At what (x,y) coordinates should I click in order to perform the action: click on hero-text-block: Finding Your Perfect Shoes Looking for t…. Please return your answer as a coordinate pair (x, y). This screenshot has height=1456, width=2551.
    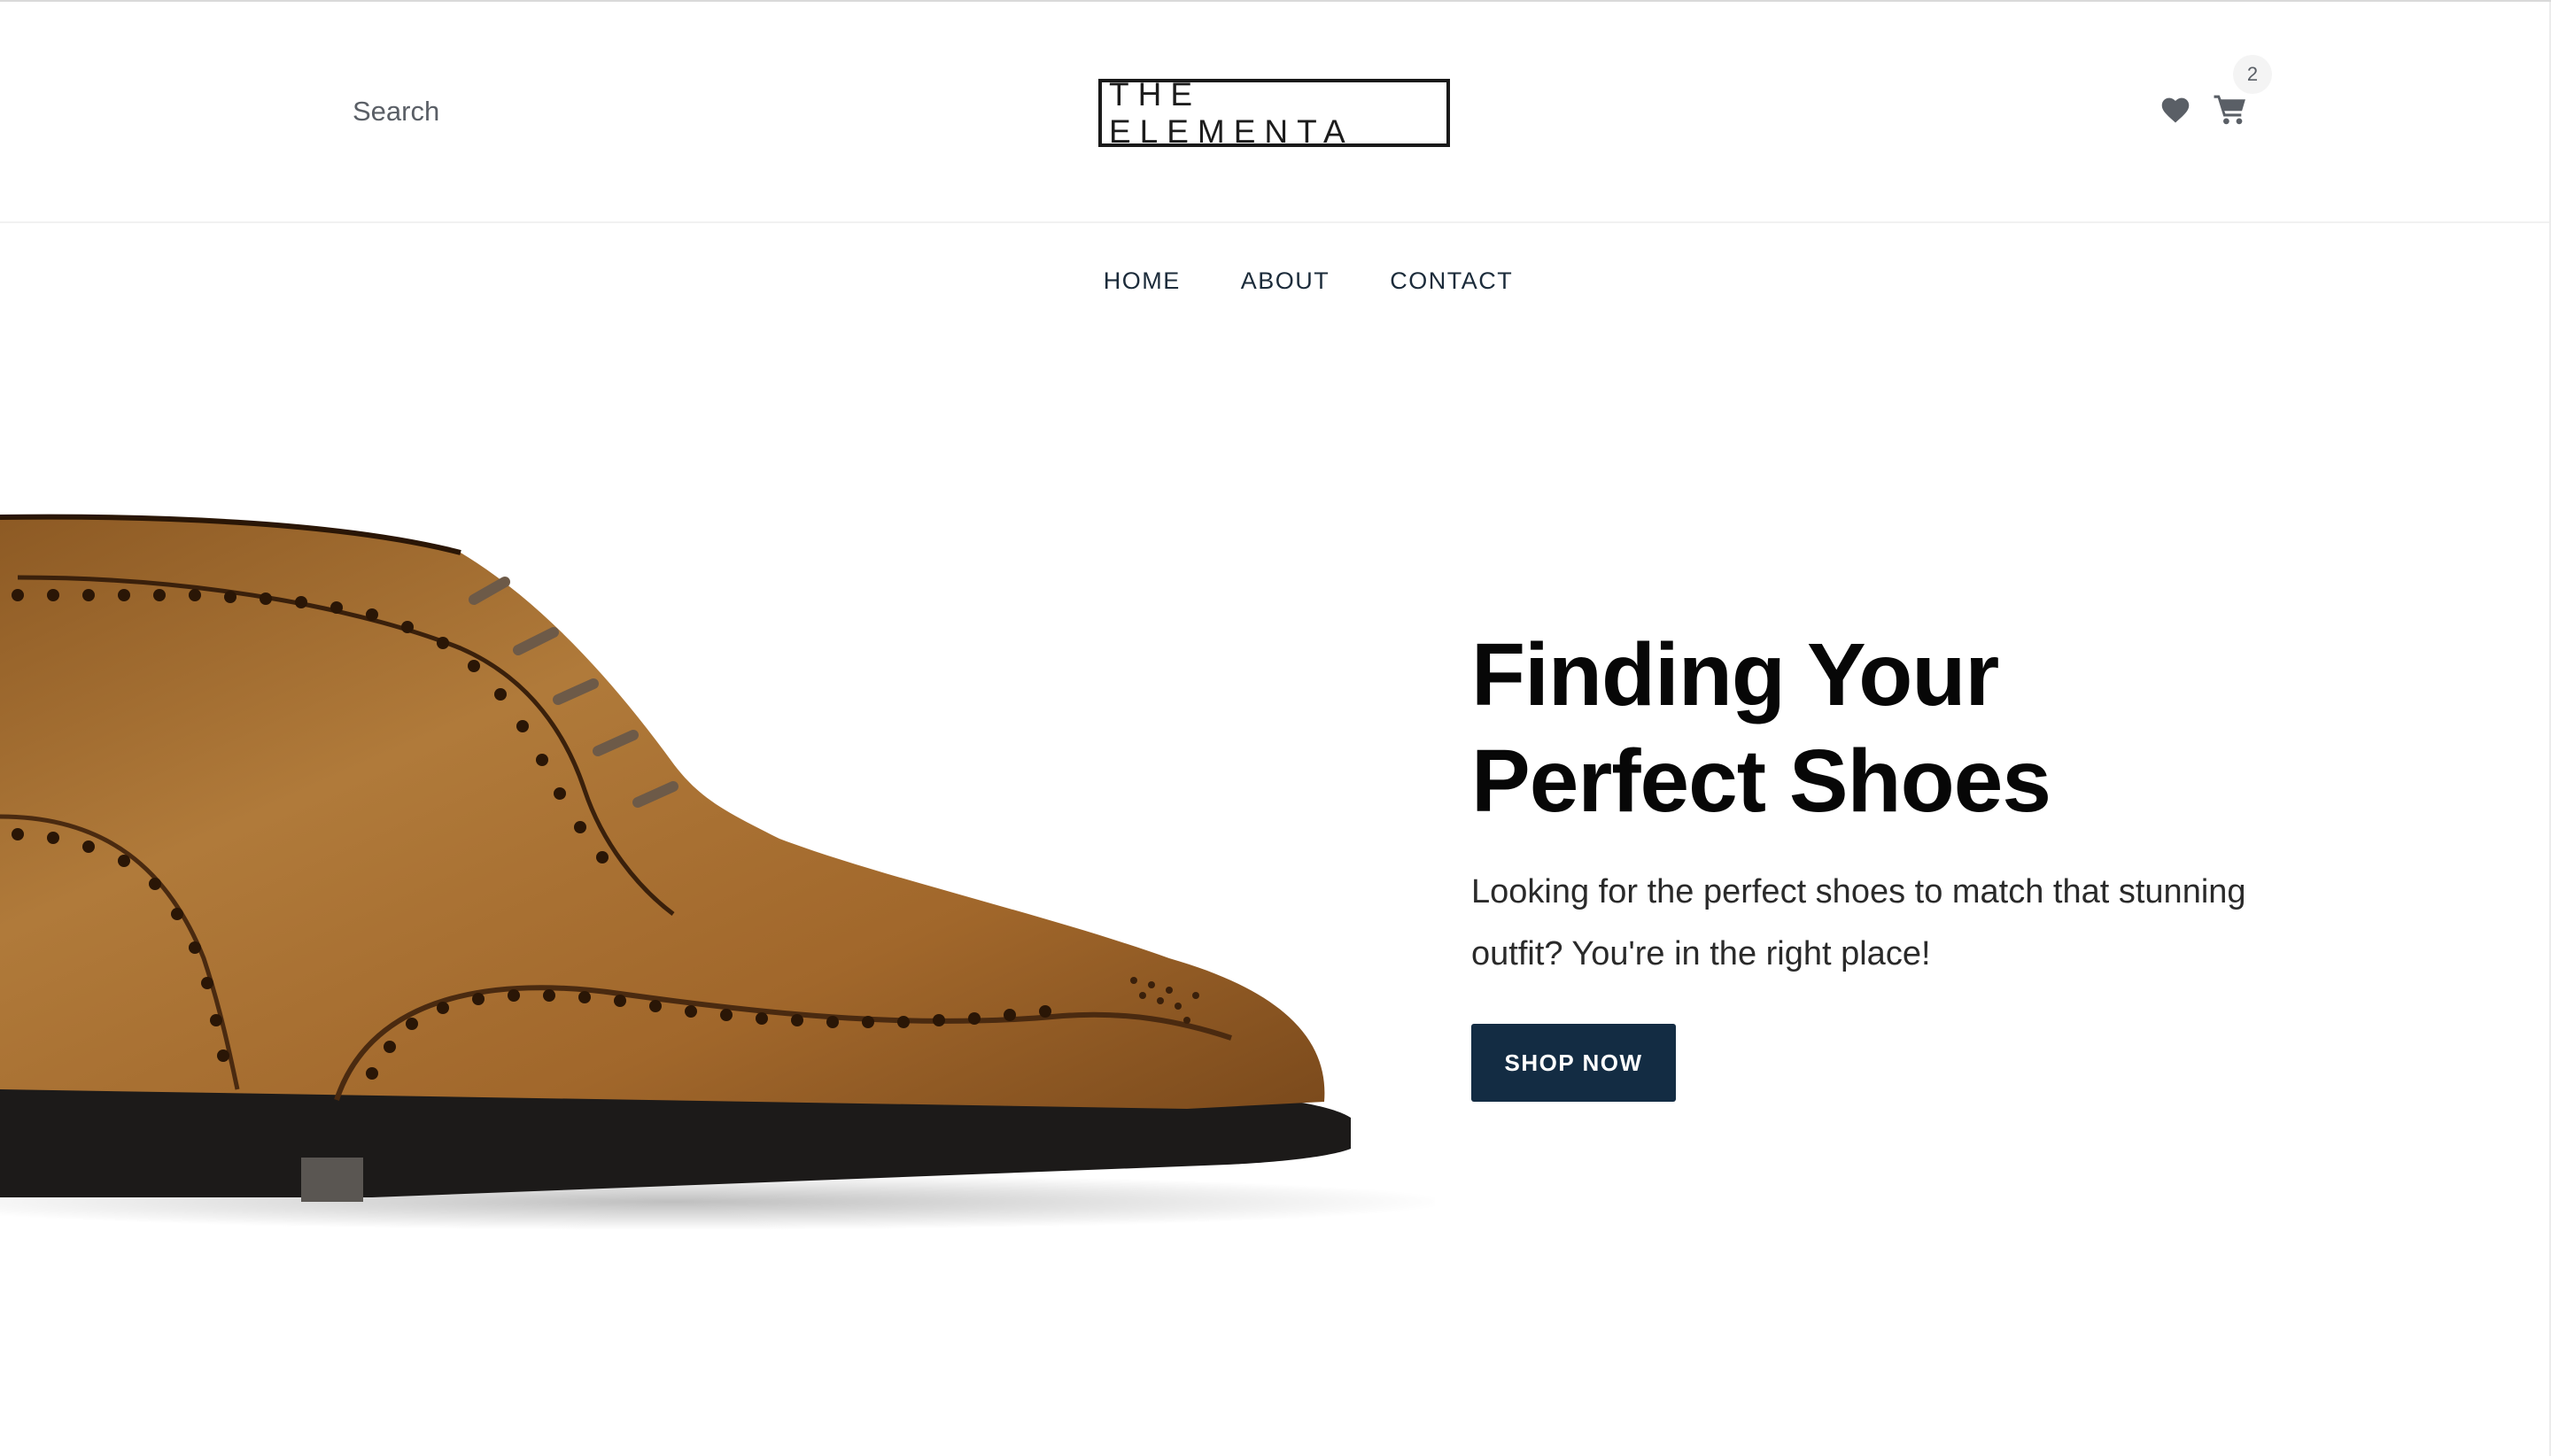
    Looking at the image, I should click on (1914, 803).